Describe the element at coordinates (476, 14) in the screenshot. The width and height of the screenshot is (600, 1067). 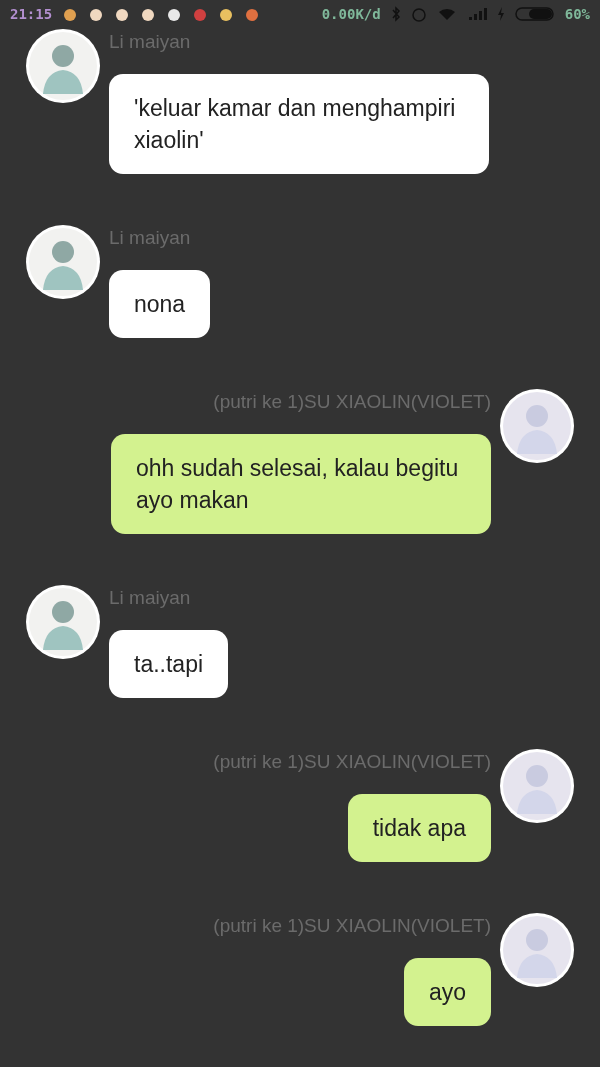
I see `signal-icon` at that location.